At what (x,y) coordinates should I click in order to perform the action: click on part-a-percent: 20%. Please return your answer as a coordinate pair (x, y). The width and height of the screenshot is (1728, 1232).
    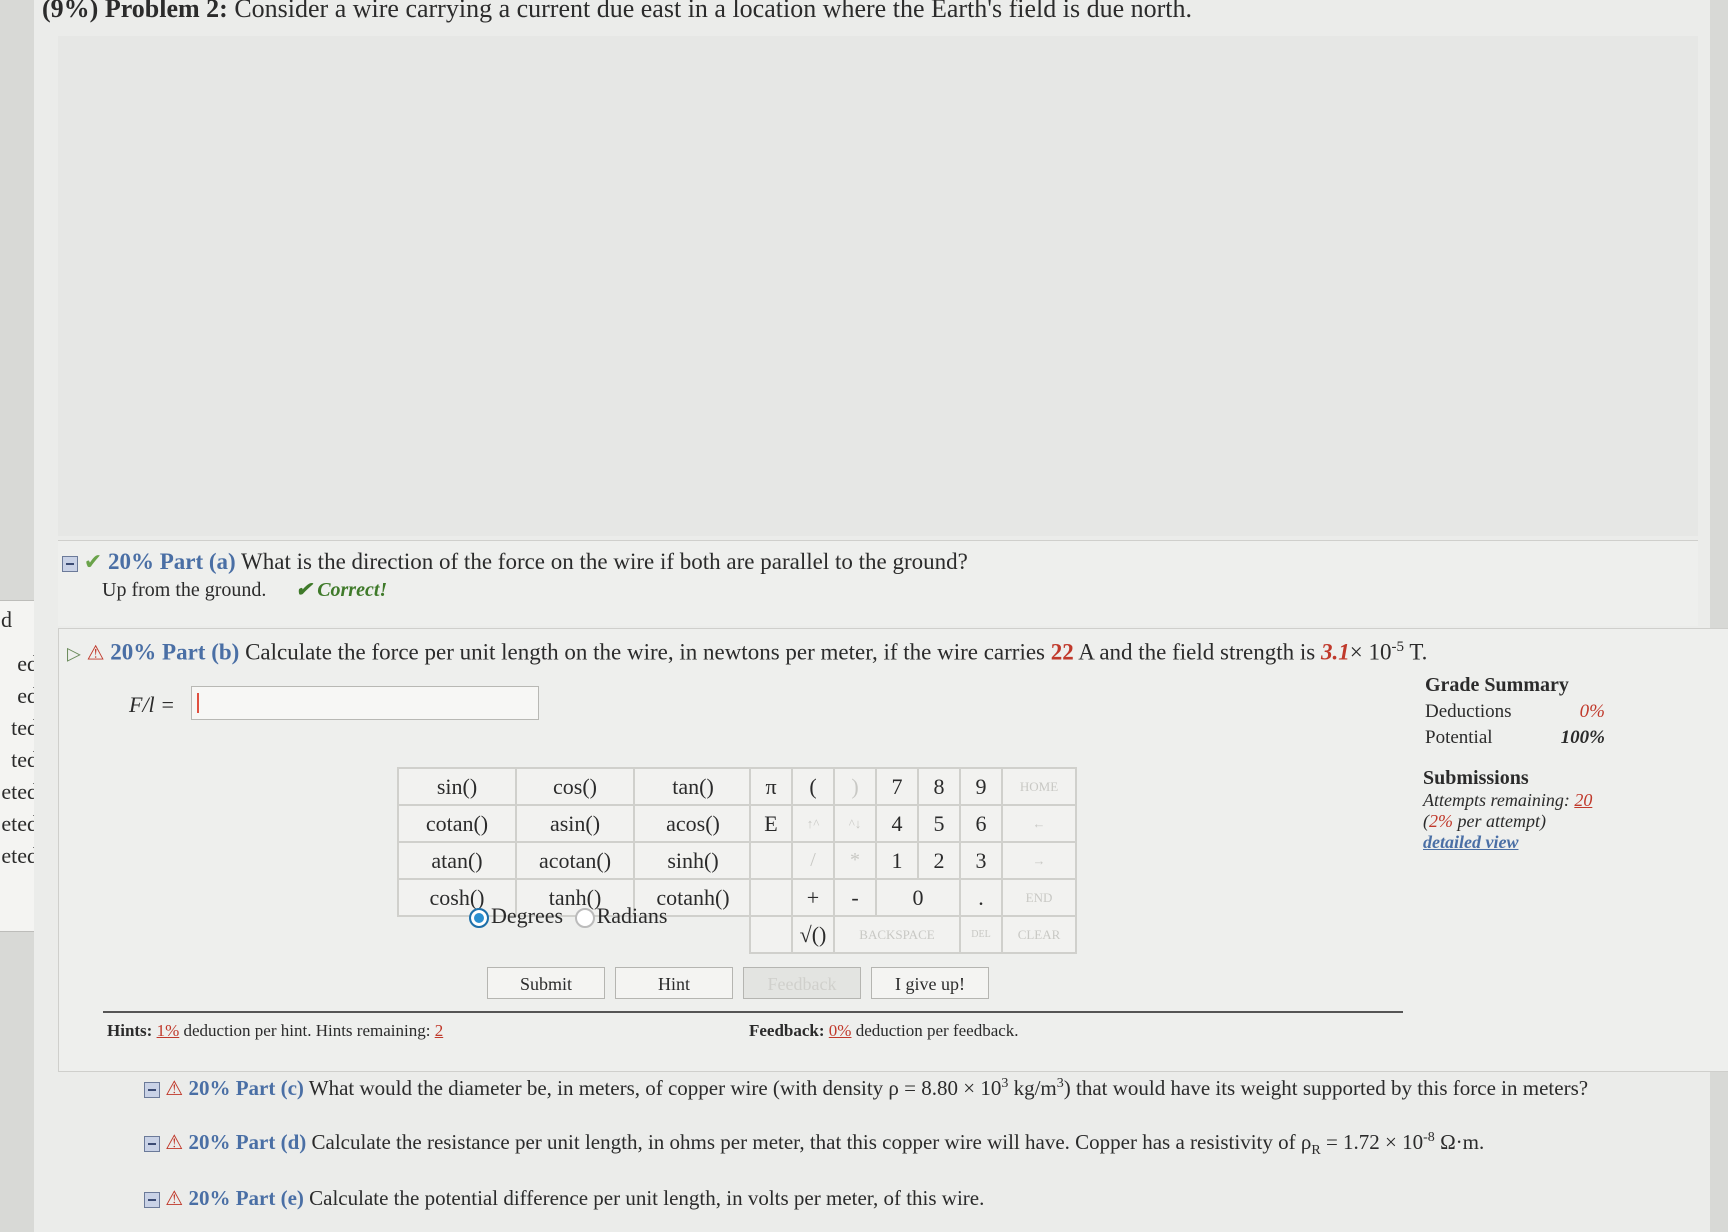
    Looking at the image, I should click on (130, 561).